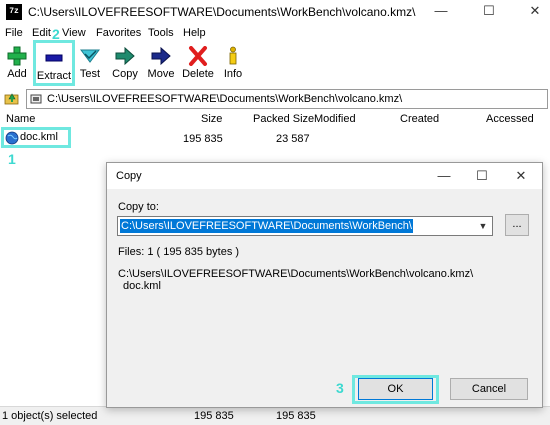 The image size is (550, 425). Describe the element at coordinates (198, 74) in the screenshot. I see `delete-label: Delete` at that location.